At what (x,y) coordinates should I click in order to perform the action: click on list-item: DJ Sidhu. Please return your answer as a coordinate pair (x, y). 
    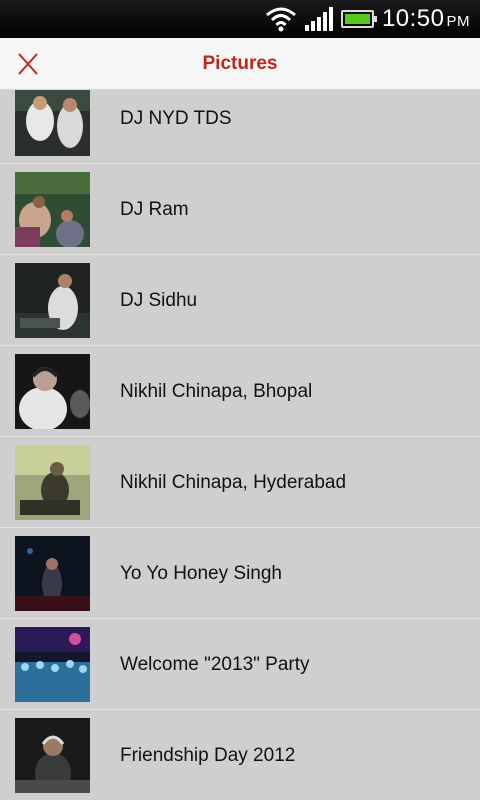
    Looking at the image, I should click on (240, 300).